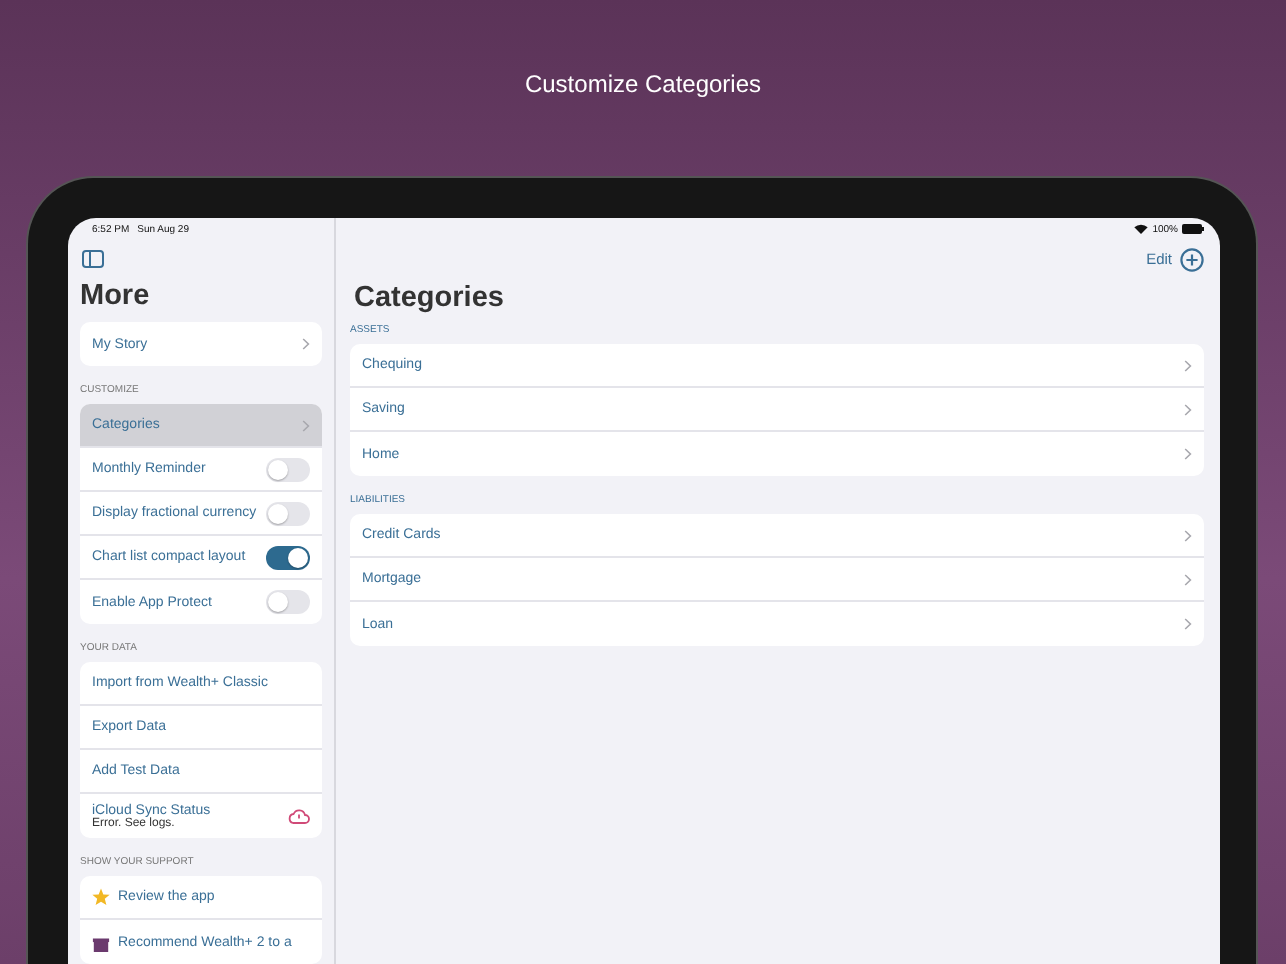 The image size is (1286, 964). What do you see at coordinates (643, 86) in the screenshot?
I see `page-title: Customize Categories` at bounding box center [643, 86].